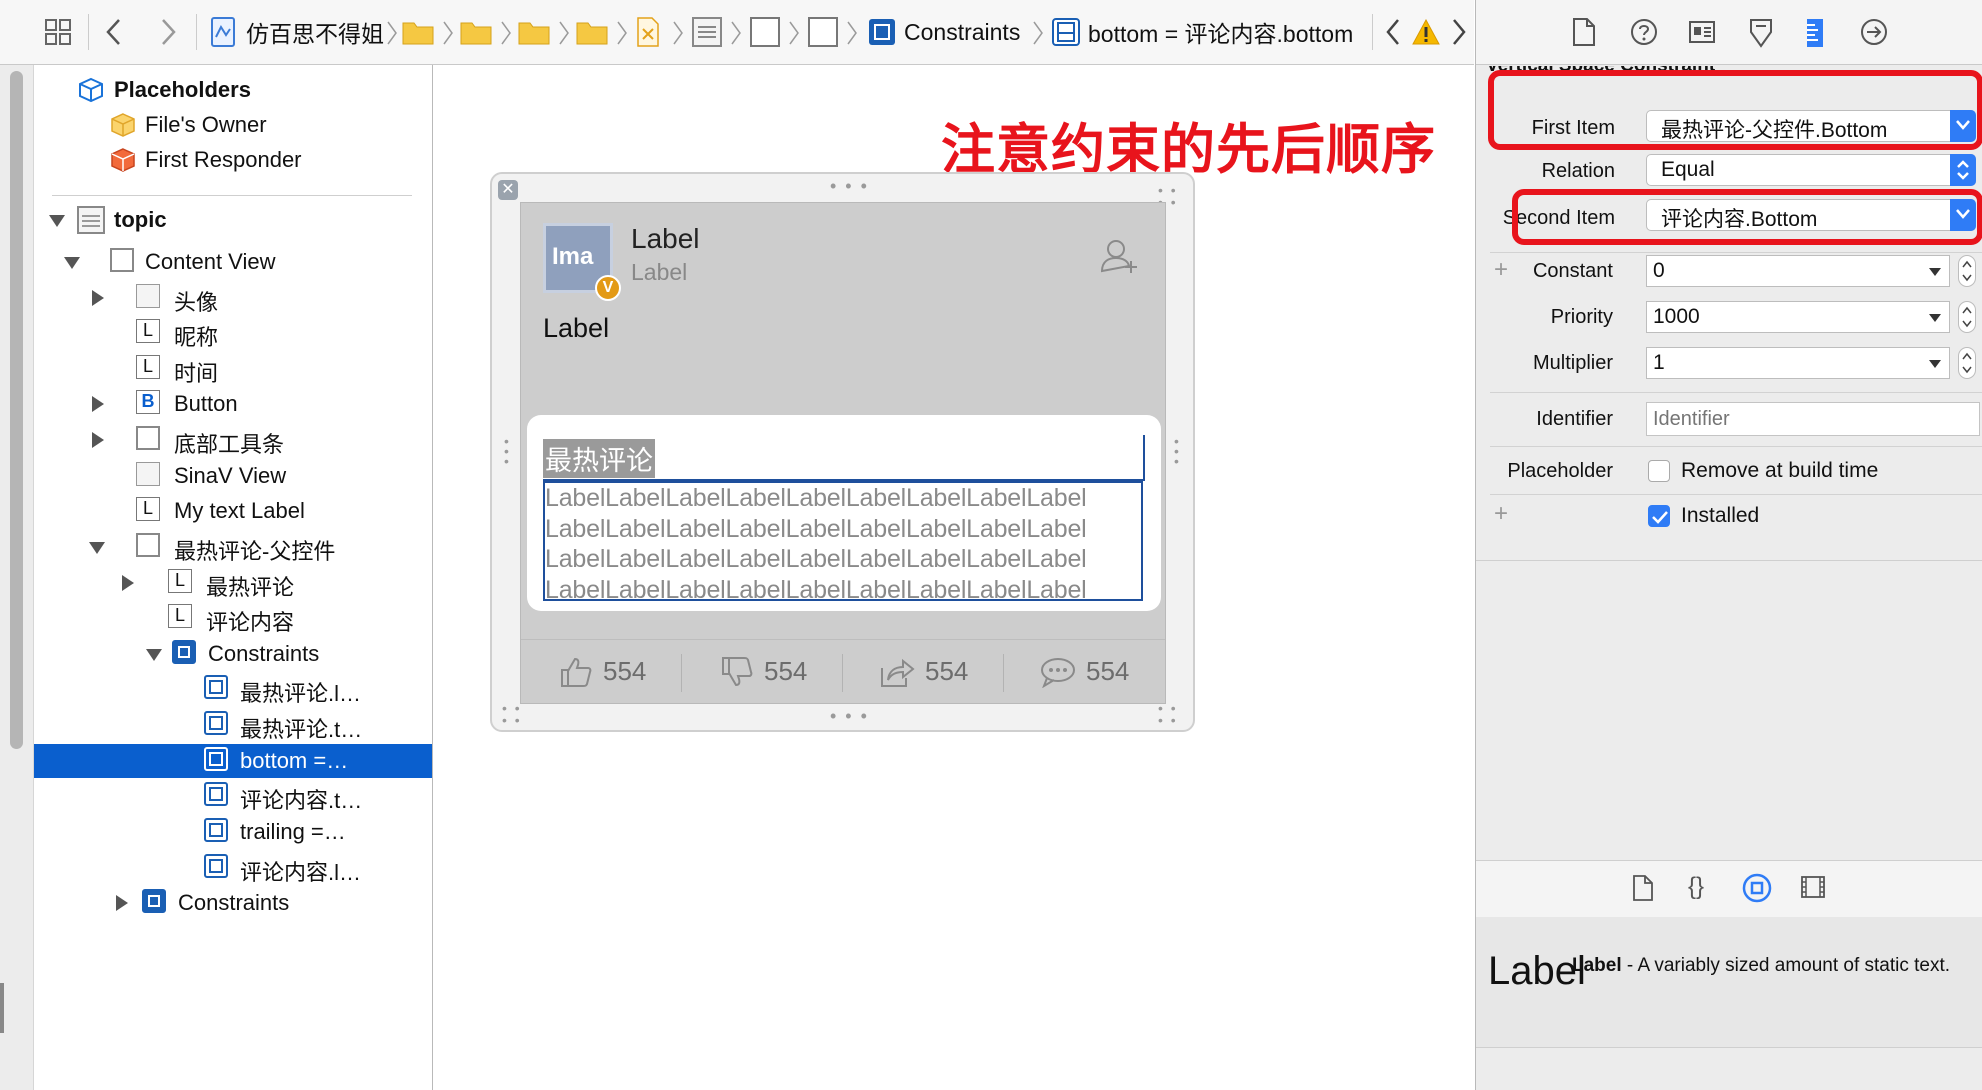 The image size is (1982, 1090). Describe the element at coordinates (233, 90) in the screenshot. I see `placeholders-header: Placeholders` at that location.